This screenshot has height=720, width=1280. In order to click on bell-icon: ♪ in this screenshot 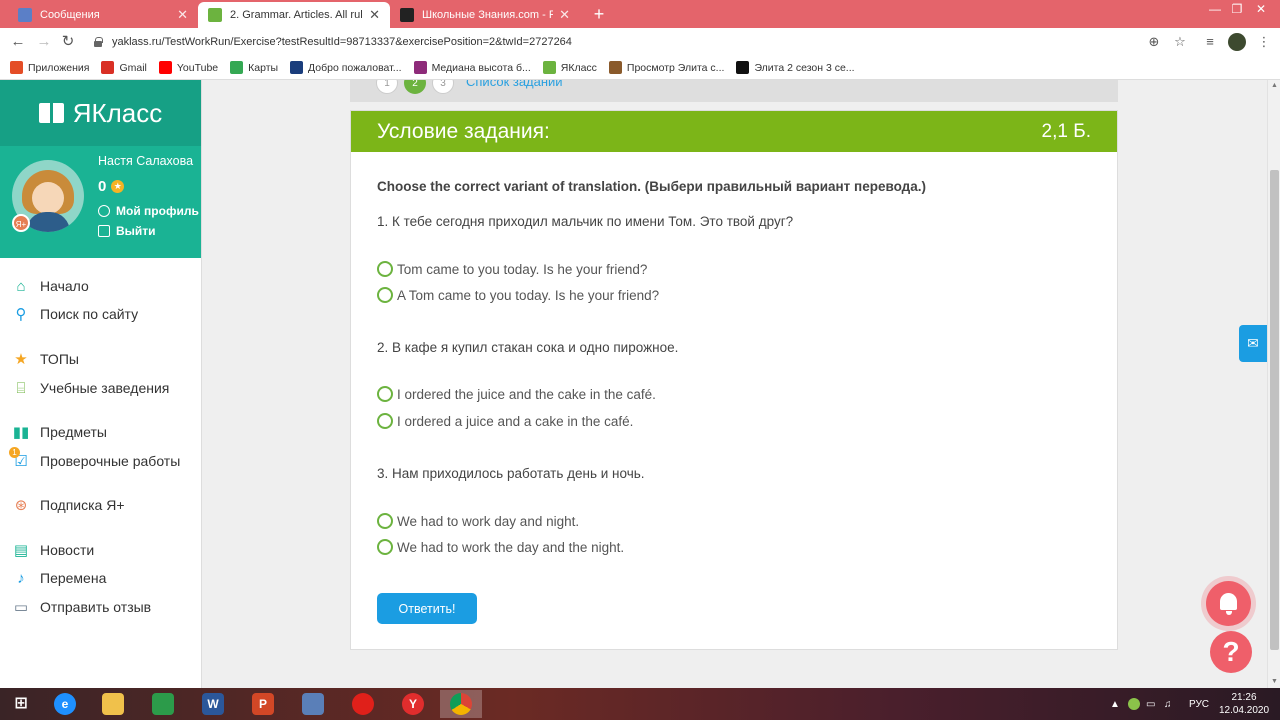, I will do `click(21, 578)`.